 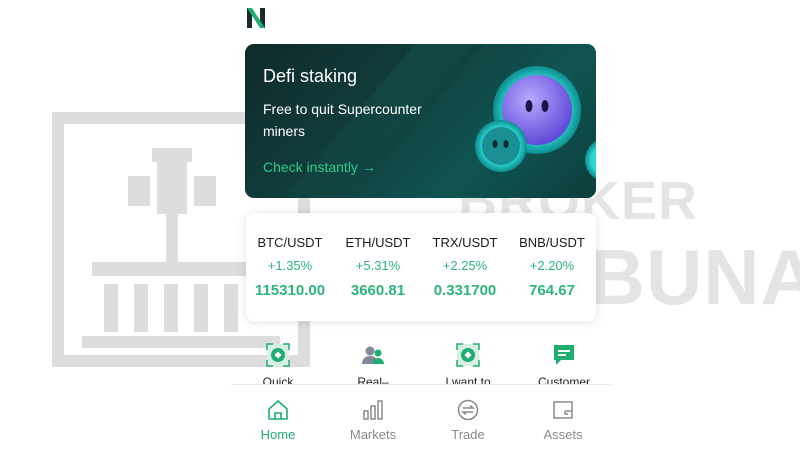 What do you see at coordinates (278, 410) in the screenshot?
I see `home-icon` at bounding box center [278, 410].